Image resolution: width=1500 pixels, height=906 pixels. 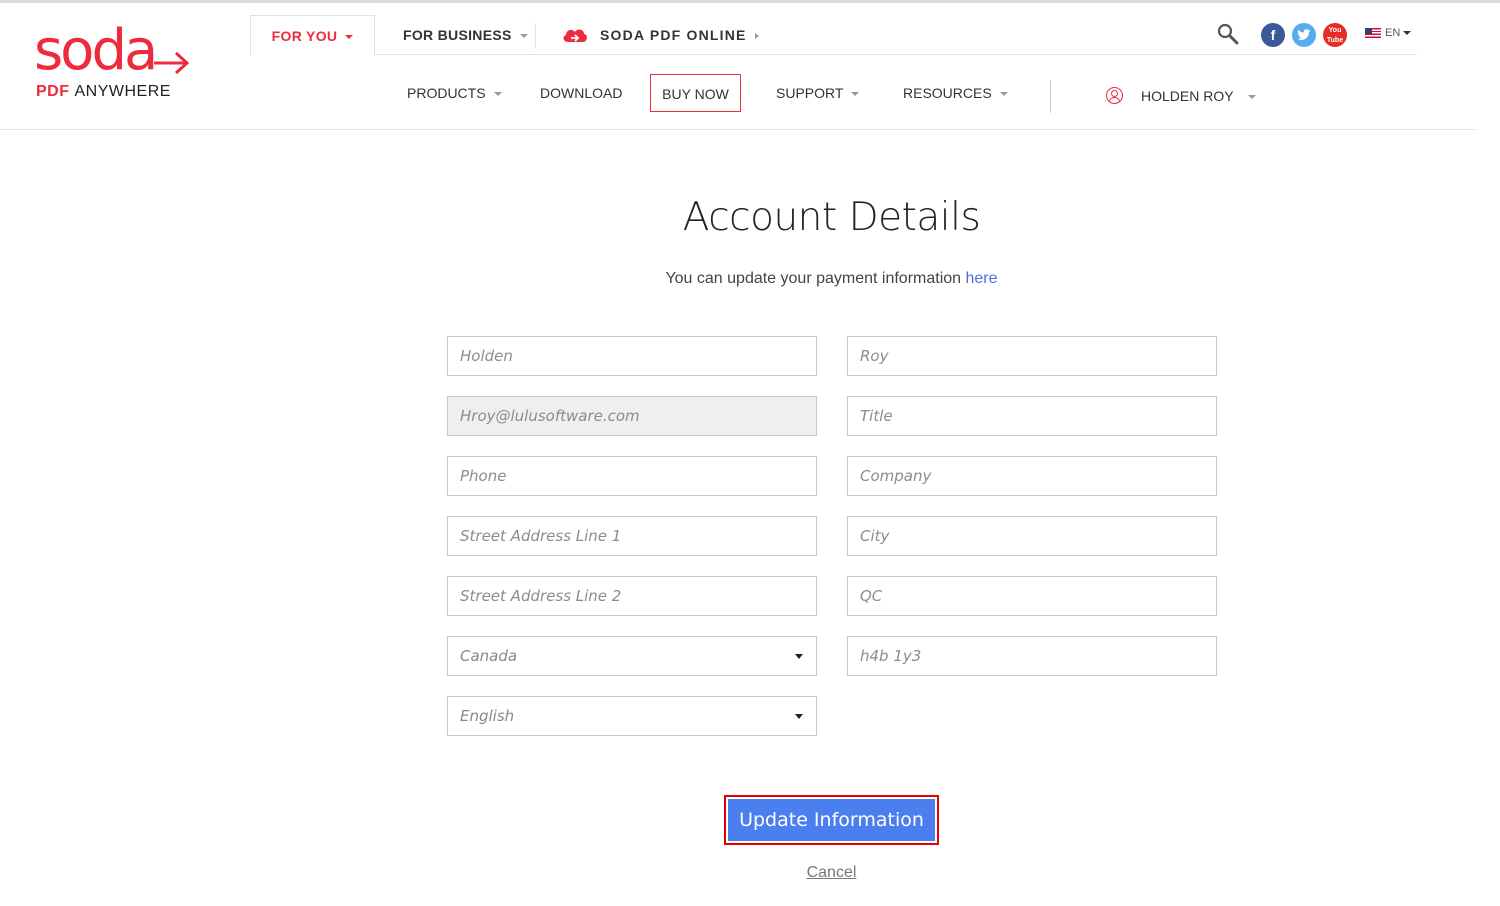 I want to click on nav-divider, so click(x=1050, y=96).